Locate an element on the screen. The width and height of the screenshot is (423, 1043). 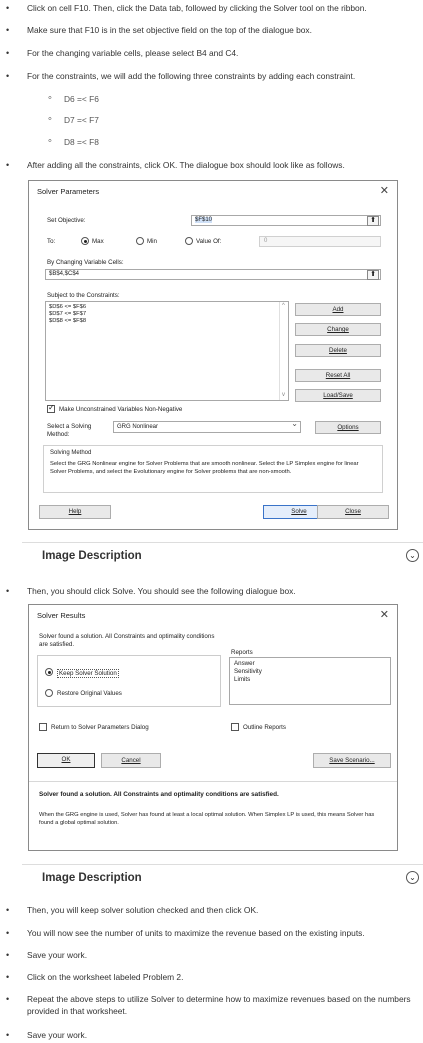
solving-method-title: Solving Method is located at coordinates (71, 453).